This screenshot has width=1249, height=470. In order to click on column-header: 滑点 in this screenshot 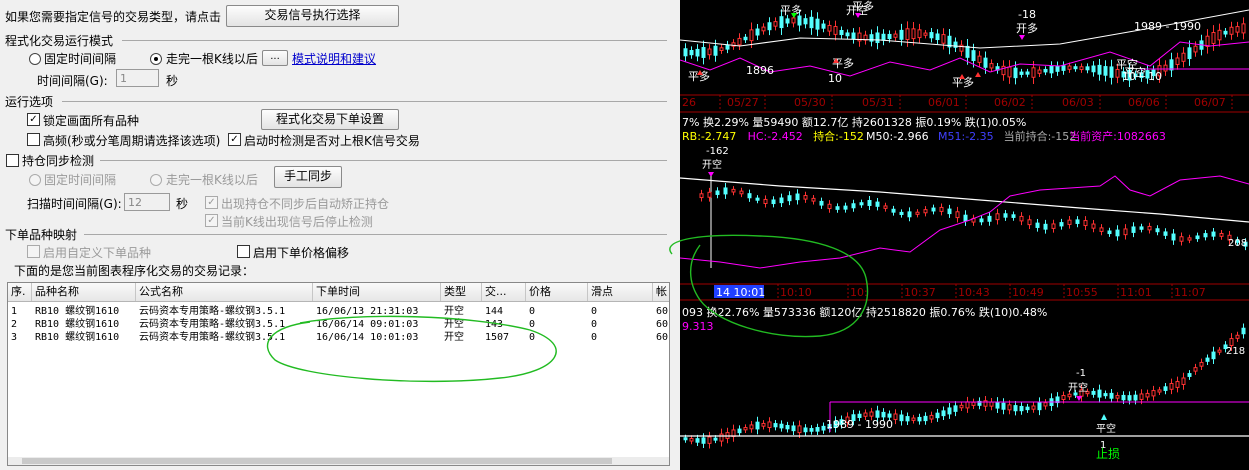, I will do `click(620, 292)`.